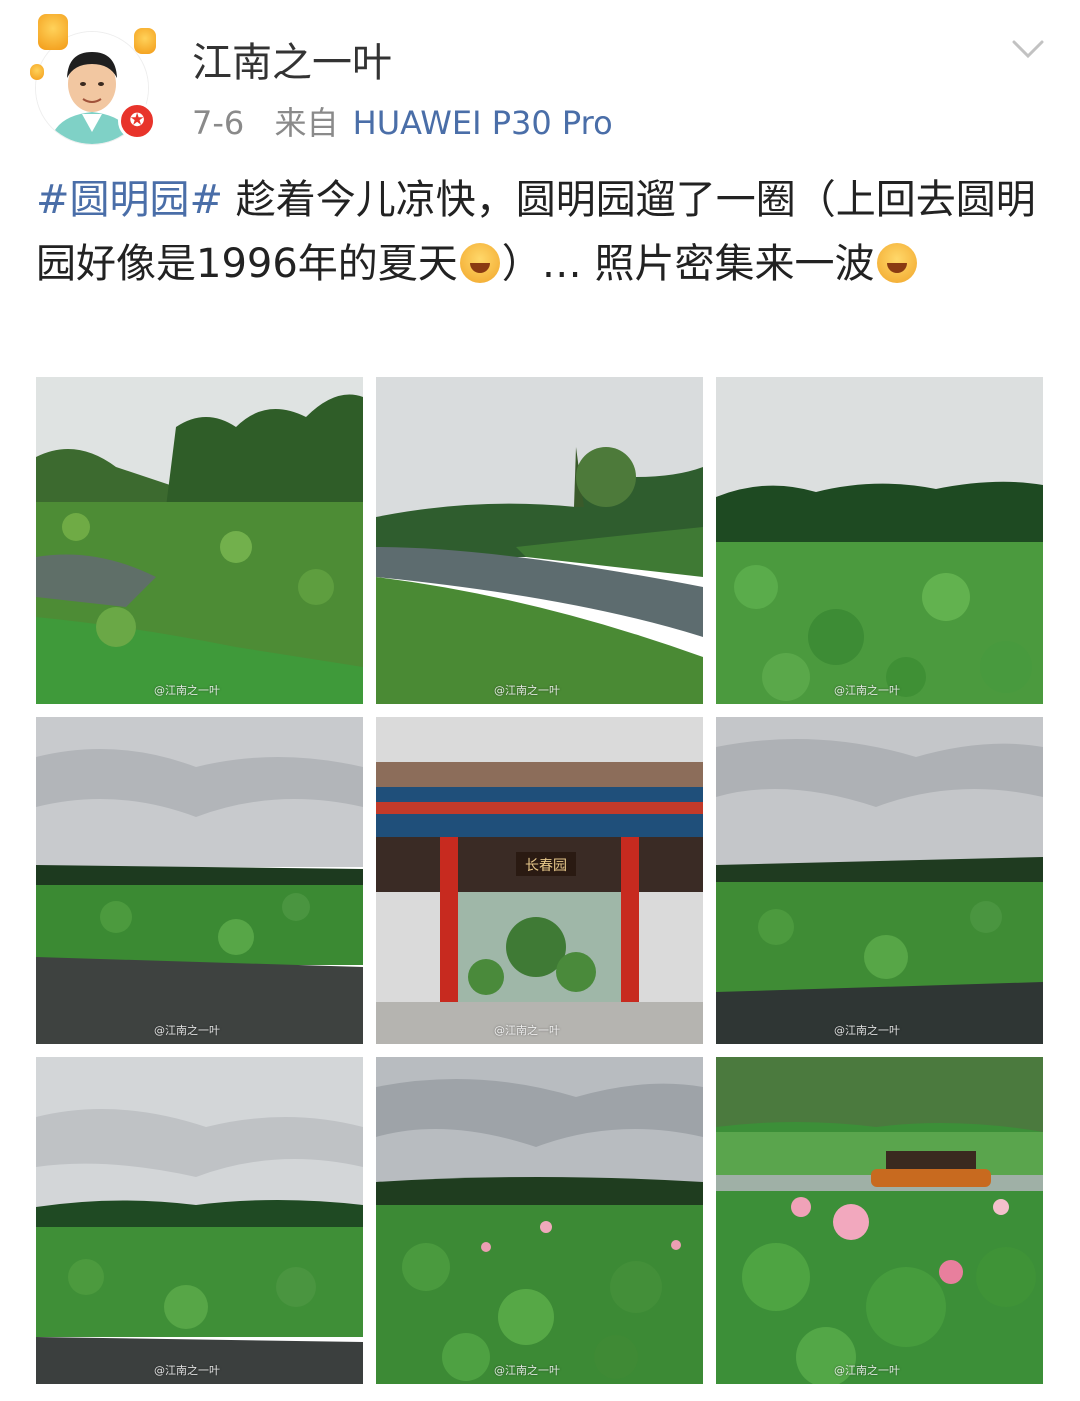 The width and height of the screenshot is (1080, 1401). I want to click on photo-thumbnail: 长春园 @江南之一叶, so click(539, 880).